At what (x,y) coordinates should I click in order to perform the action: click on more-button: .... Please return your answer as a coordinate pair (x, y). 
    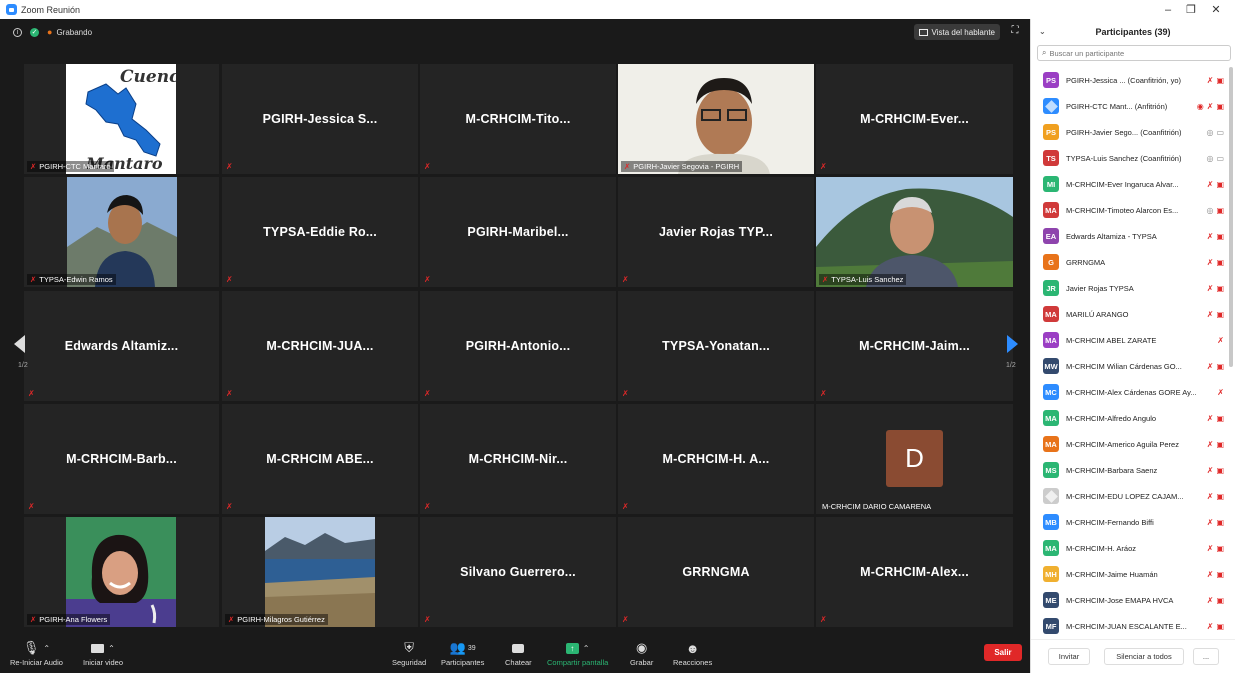
    Looking at the image, I should click on (1206, 656).